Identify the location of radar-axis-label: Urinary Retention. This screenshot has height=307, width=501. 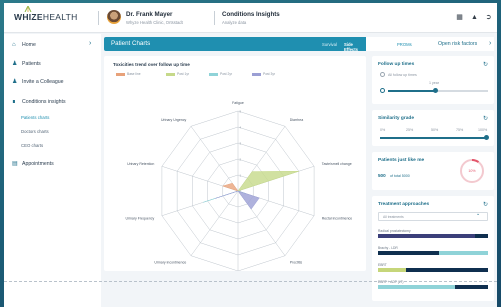
(140, 164).